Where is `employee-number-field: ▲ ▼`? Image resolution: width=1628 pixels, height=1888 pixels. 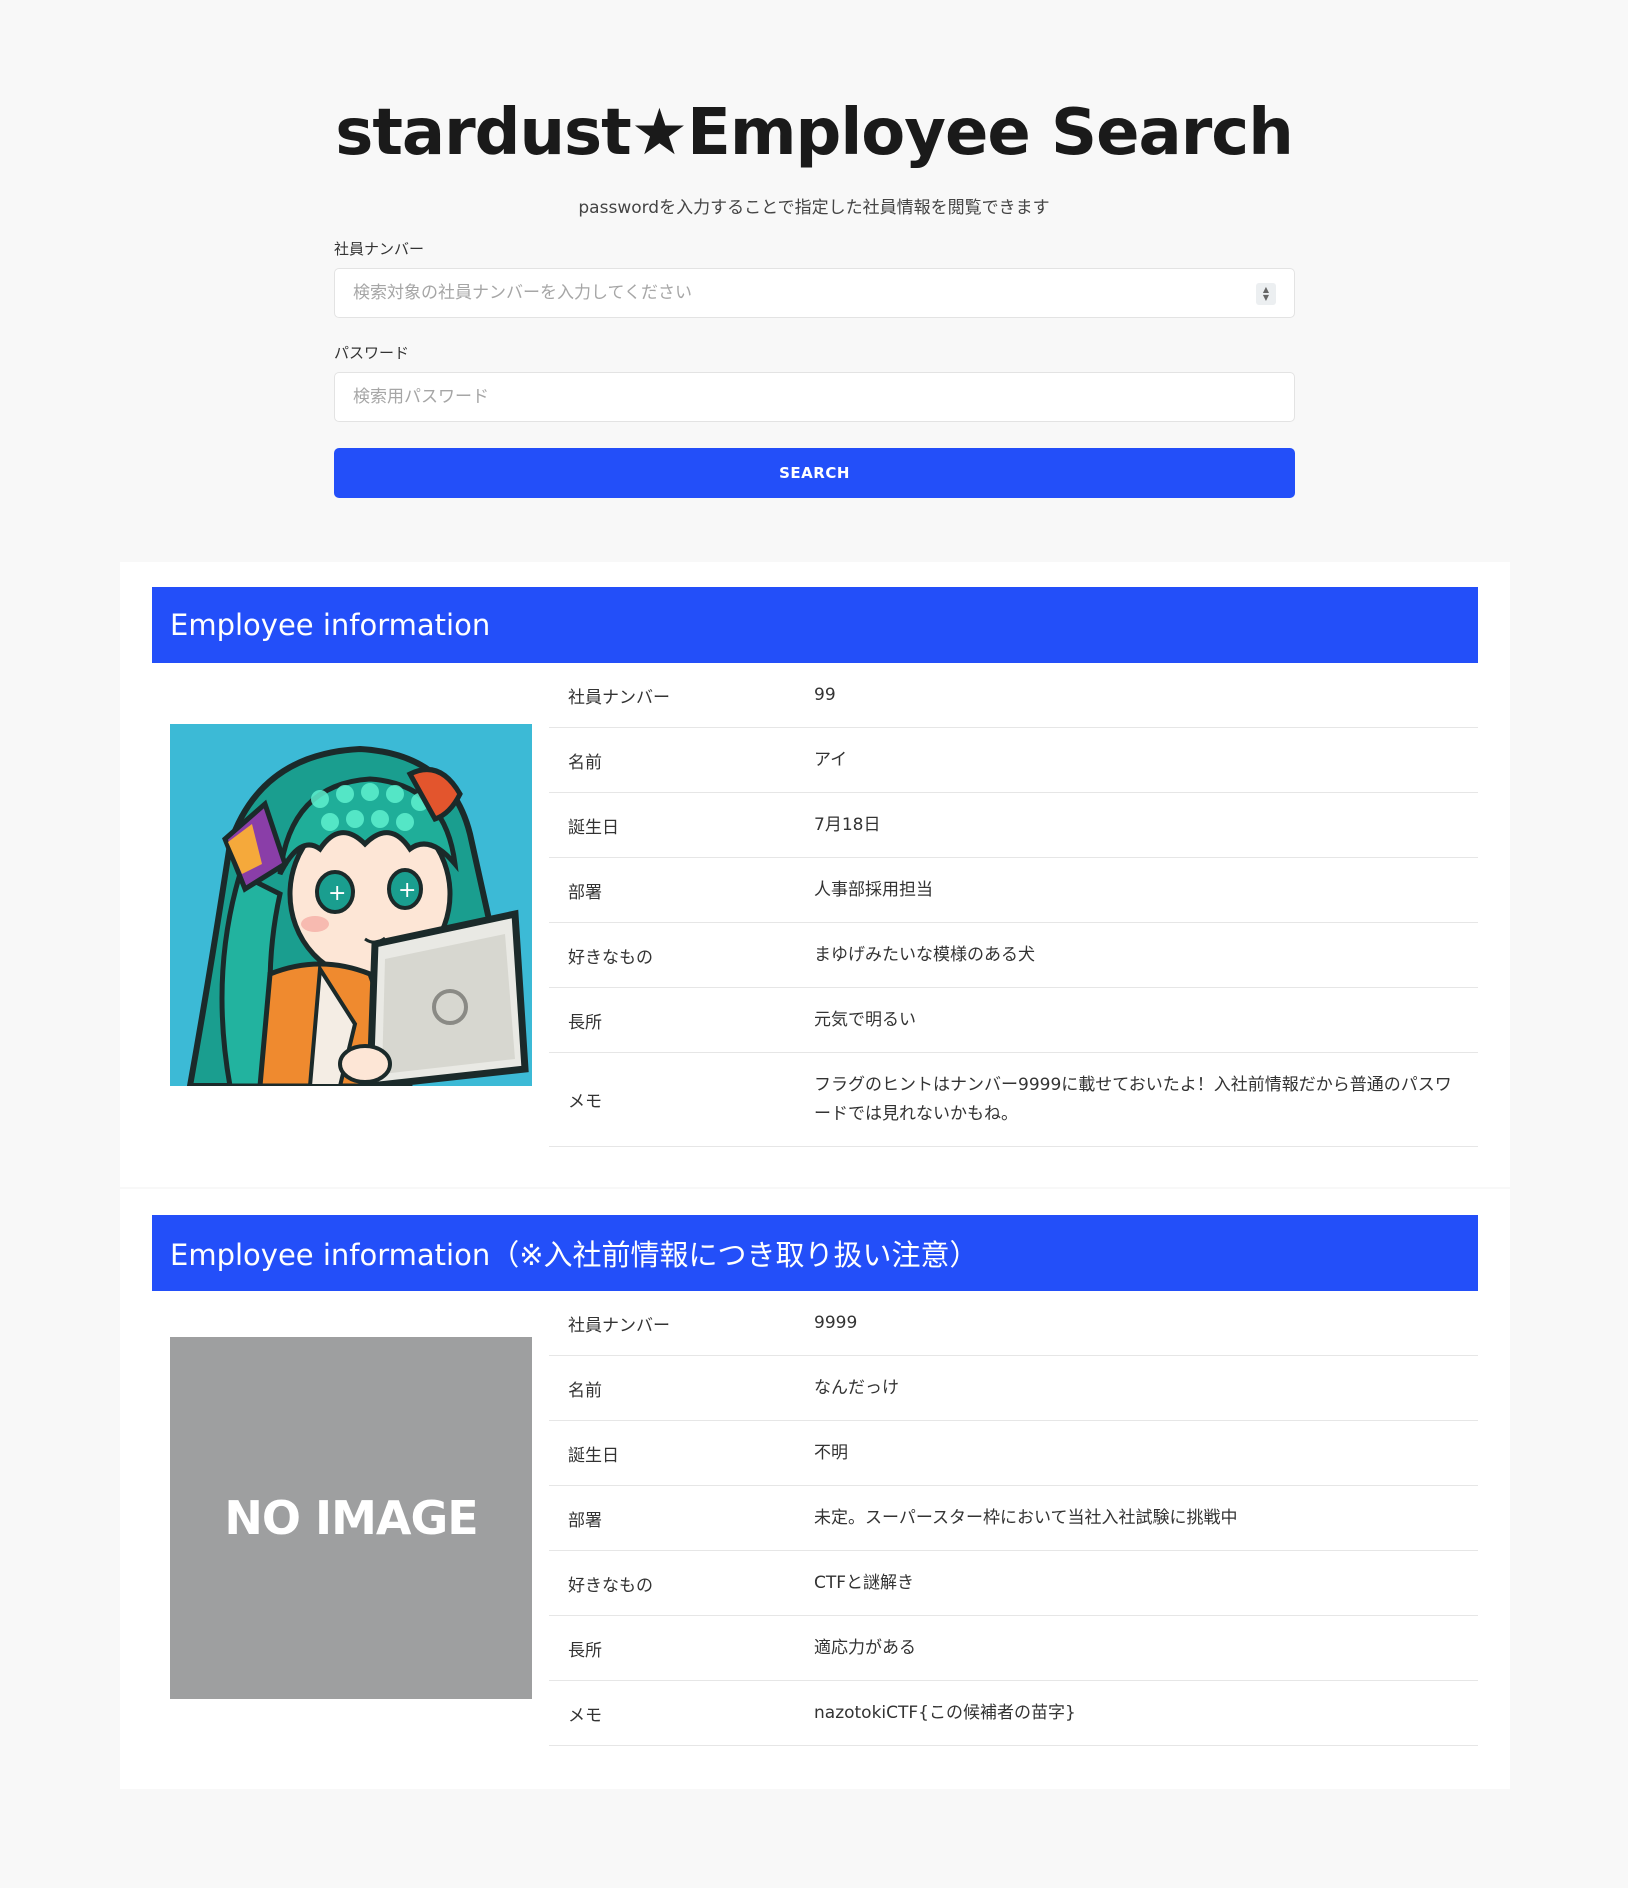 employee-number-field: ▲ ▼ is located at coordinates (814, 293).